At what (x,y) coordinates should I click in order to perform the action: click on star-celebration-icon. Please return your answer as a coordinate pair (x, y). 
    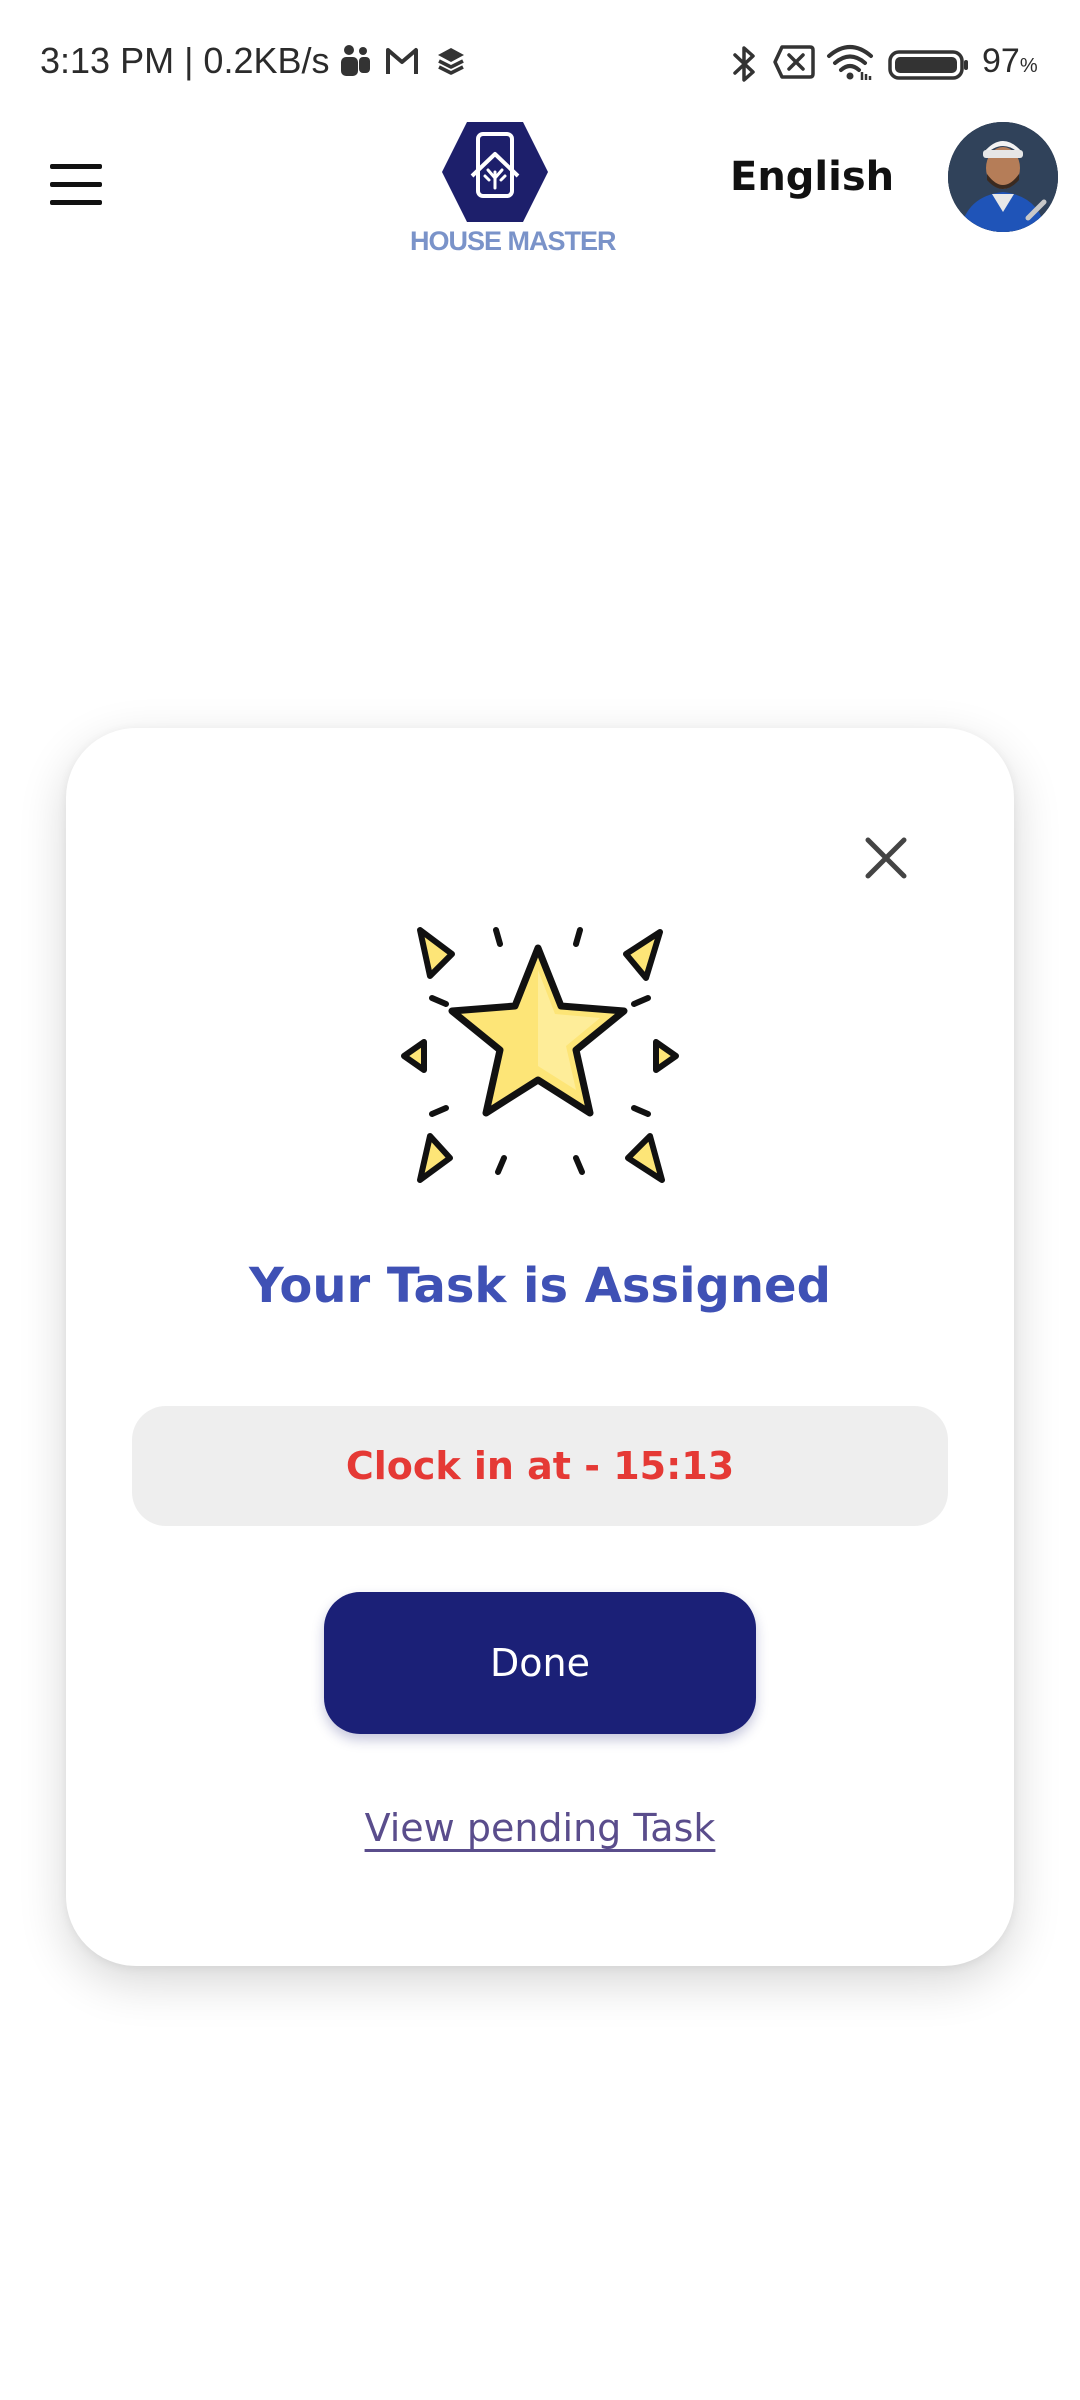
    Looking at the image, I should click on (540, 1055).